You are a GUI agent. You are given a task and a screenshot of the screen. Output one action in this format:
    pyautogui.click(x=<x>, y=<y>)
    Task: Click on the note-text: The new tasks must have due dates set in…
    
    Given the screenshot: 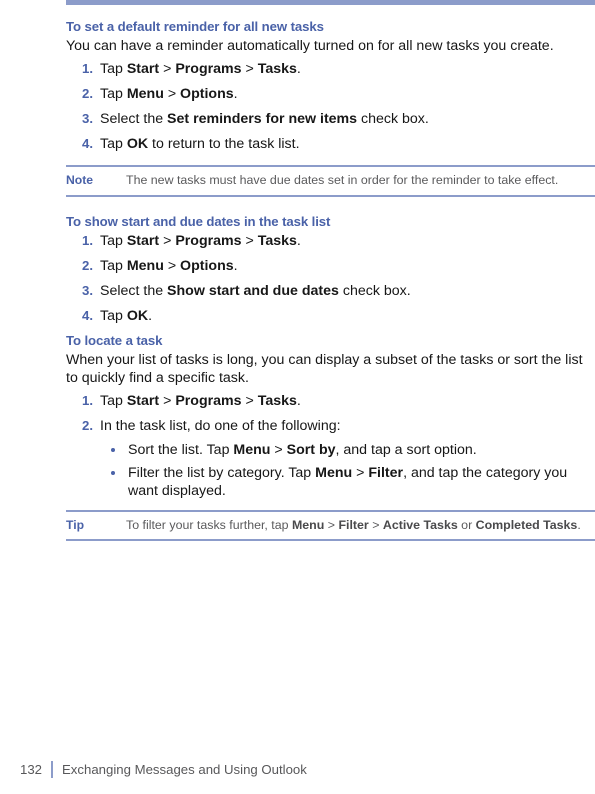 What is the action you would take?
    pyautogui.click(x=342, y=180)
    